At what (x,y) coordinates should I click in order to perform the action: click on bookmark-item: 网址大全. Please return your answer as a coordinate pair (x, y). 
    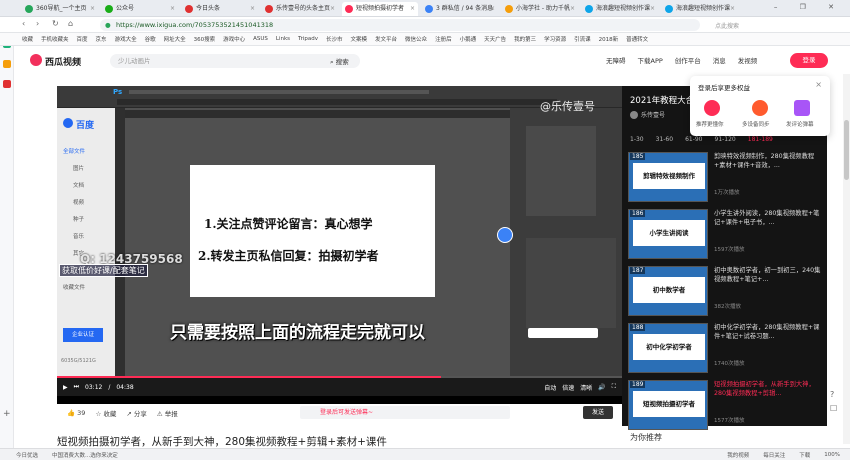
    Looking at the image, I should click on (175, 39).